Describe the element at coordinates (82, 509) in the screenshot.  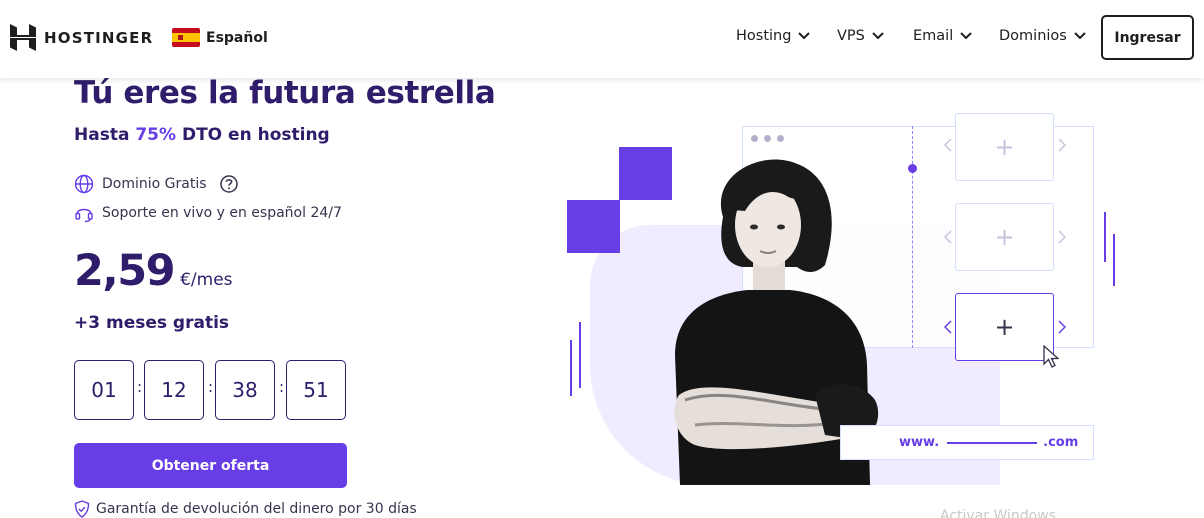
I see `shield-check-icon` at that location.